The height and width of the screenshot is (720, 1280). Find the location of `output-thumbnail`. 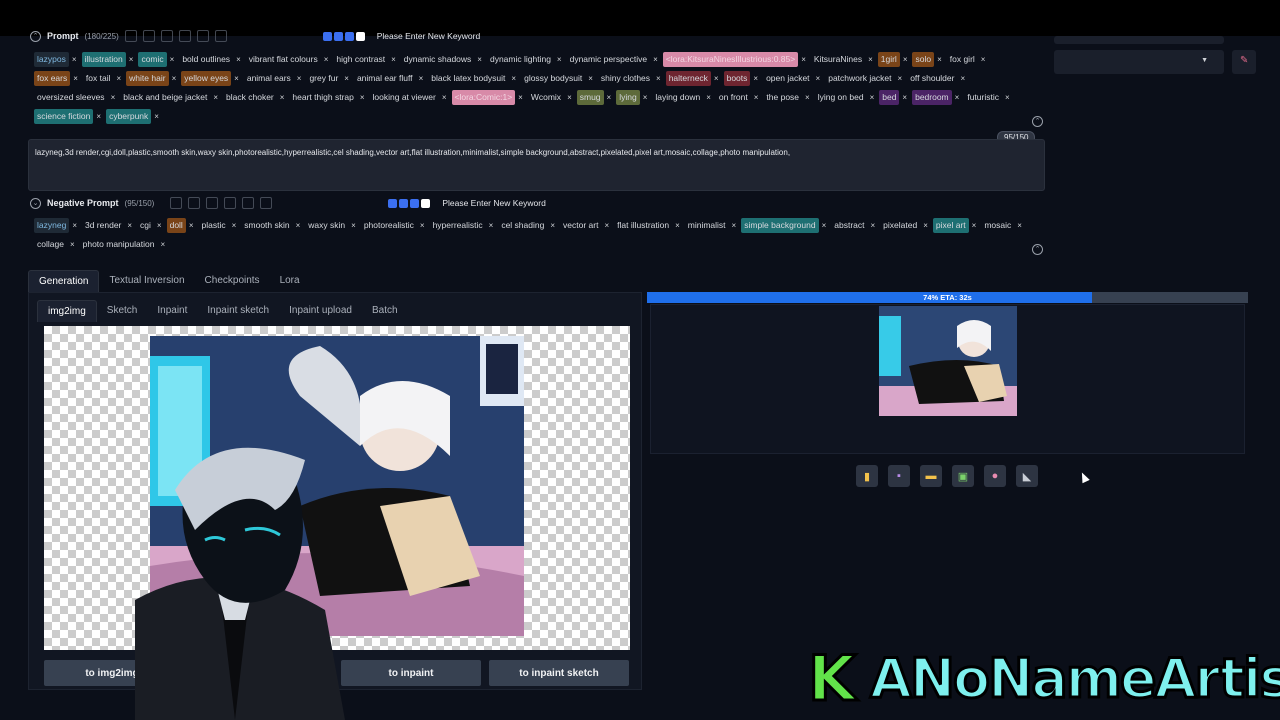

output-thumbnail is located at coordinates (948, 361).